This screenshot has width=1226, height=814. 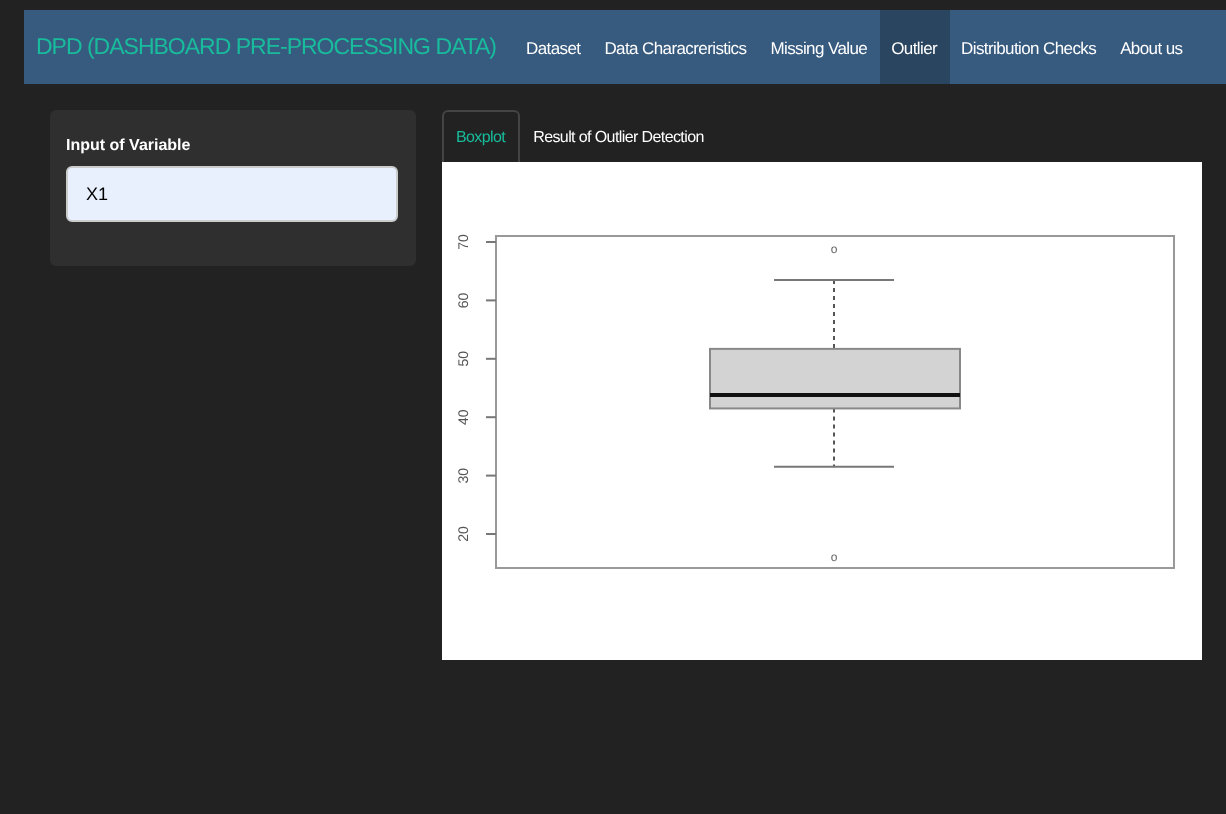 I want to click on nav-item: About us, so click(x=1151, y=47).